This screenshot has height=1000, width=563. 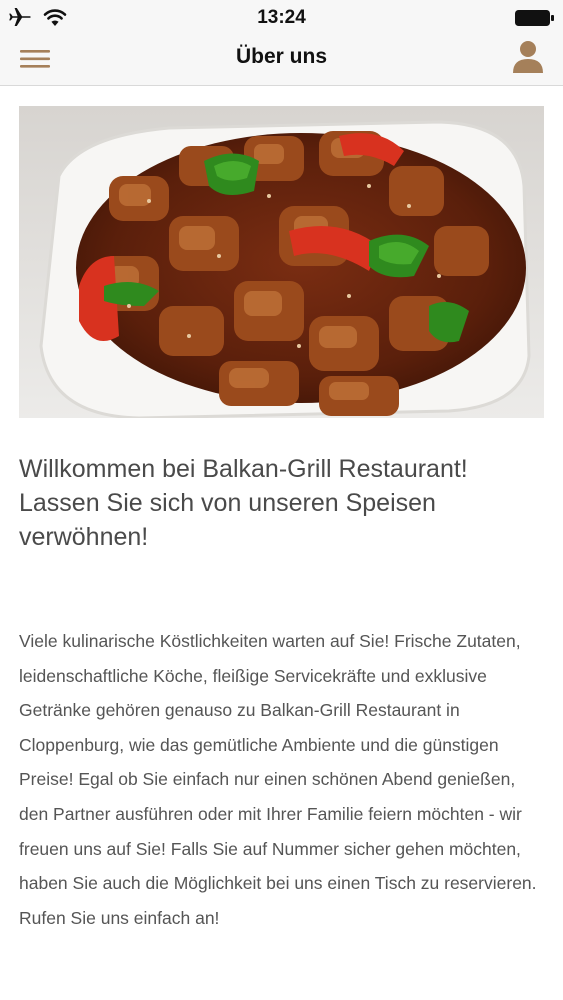 I want to click on status-time: 13:24, so click(x=281, y=17).